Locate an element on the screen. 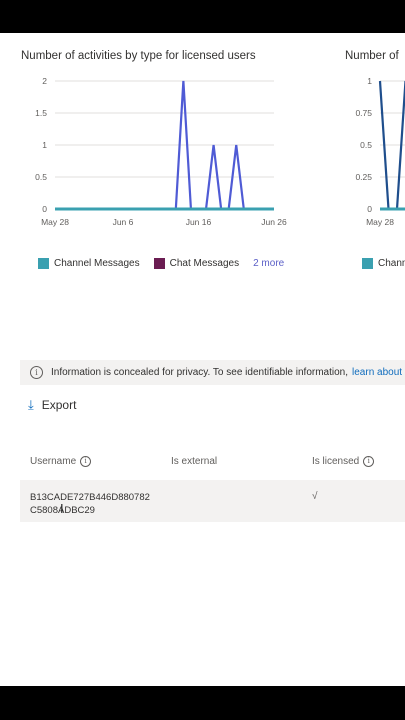 This screenshot has height=720, width=405. learn-more-link: learn about r is located at coordinates (378, 372).